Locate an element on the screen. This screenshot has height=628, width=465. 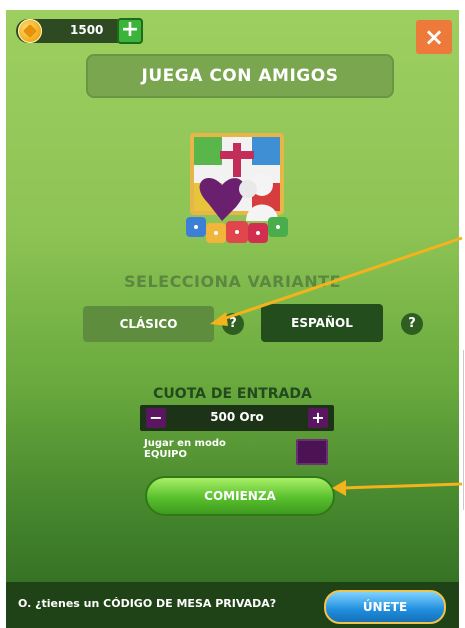
coin-value: 1500 is located at coordinates (87, 30).